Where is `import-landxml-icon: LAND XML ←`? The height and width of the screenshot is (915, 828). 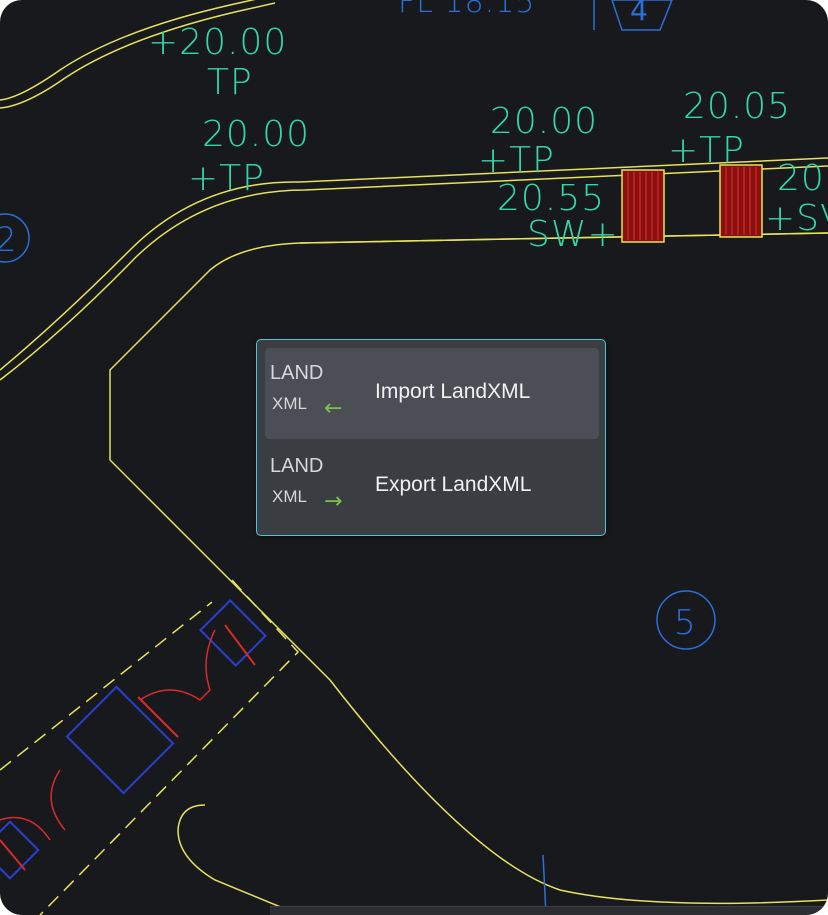
import-landxml-icon: LAND XML ← is located at coordinates (315, 396).